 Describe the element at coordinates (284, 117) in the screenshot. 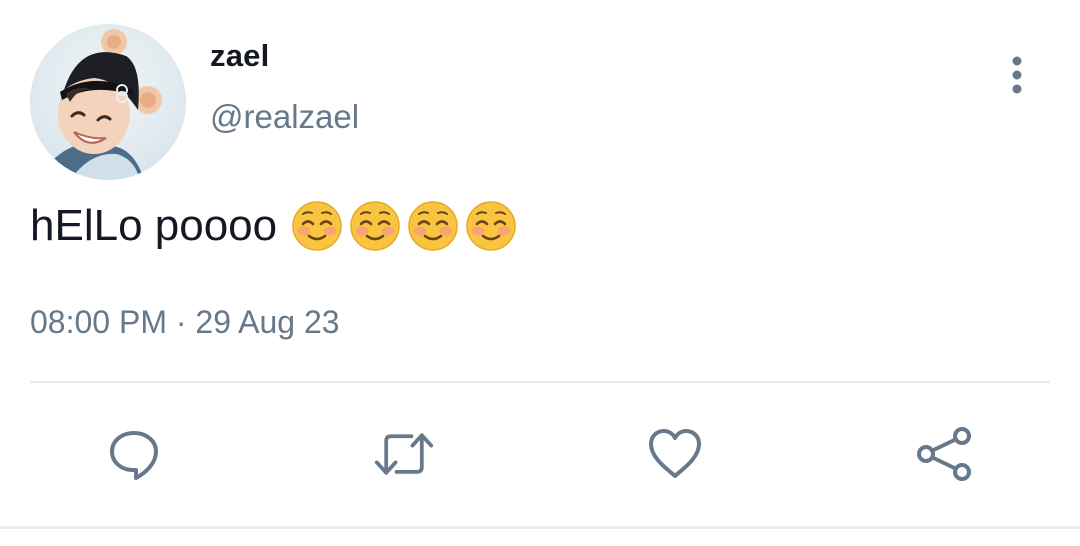

I see `user-handle: @realzael` at that location.